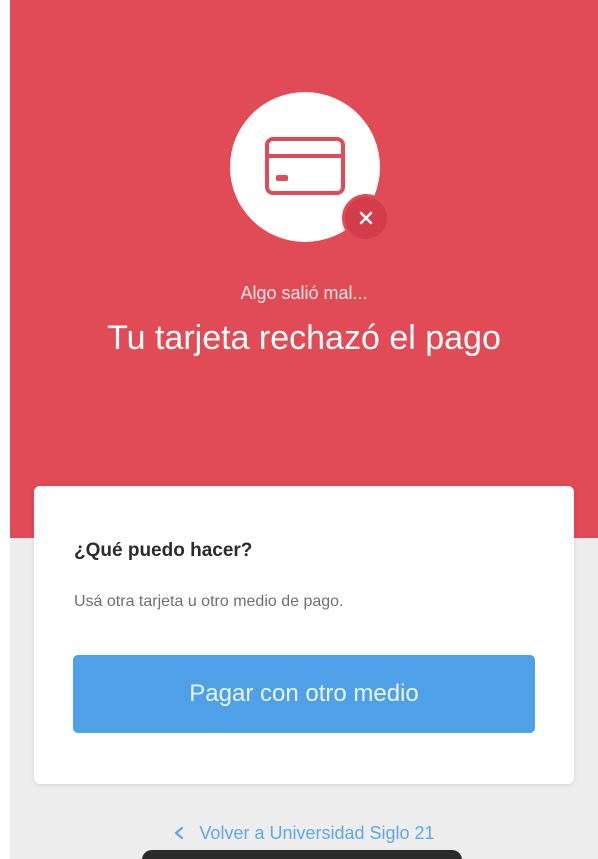  I want to click on help-heading: ¿Qué puedo hacer?, so click(163, 550).